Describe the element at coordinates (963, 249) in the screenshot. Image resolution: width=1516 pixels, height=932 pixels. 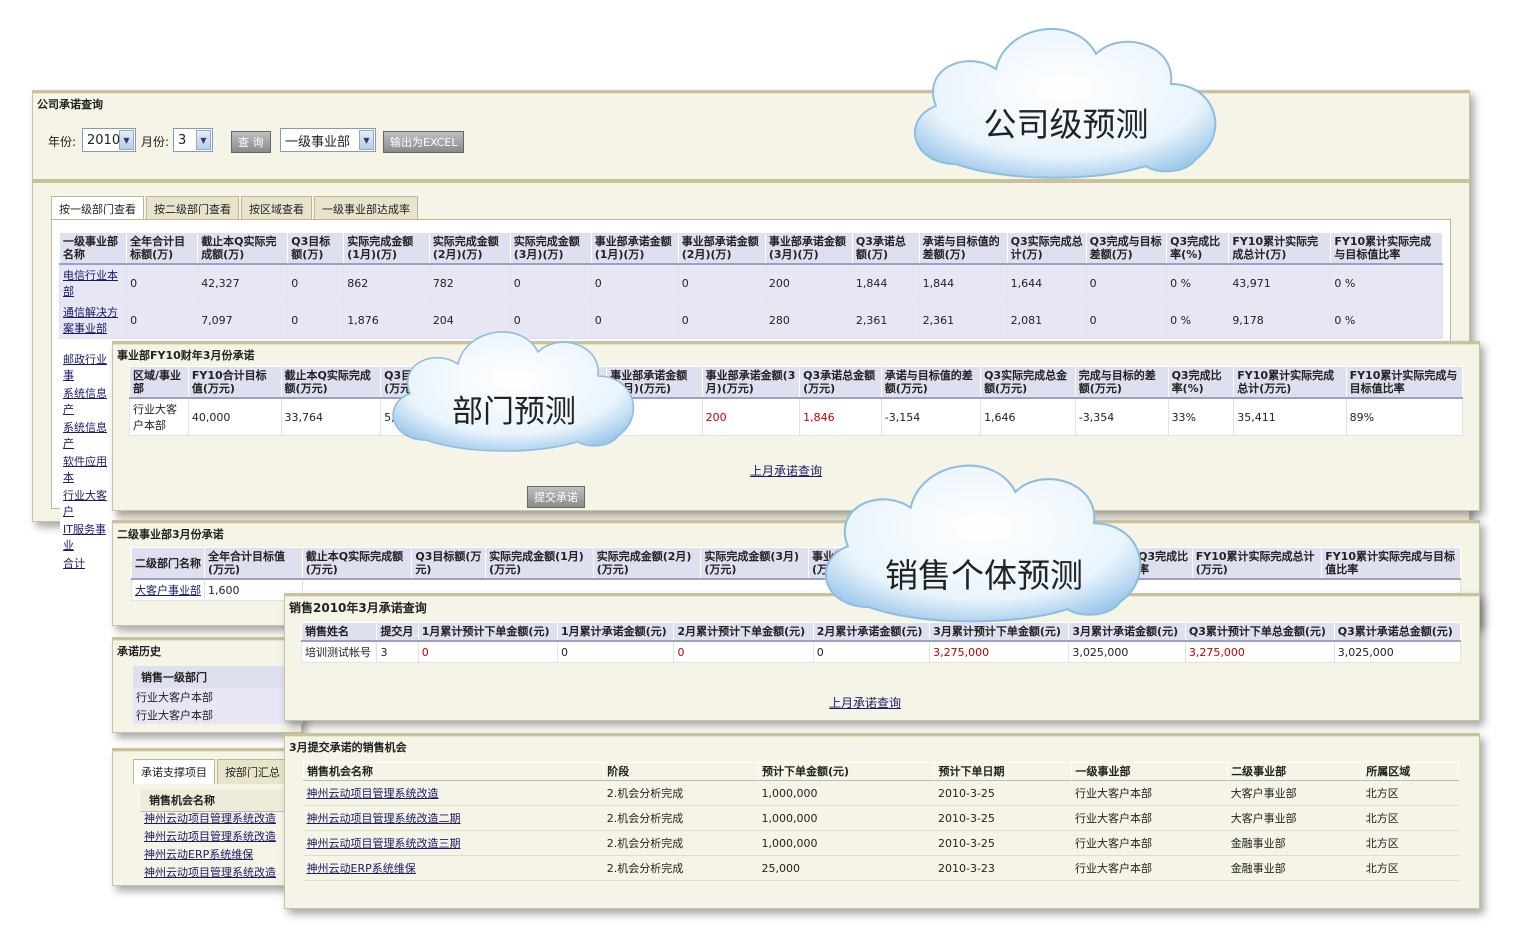
I see `column-header: 承诺与目标值的差额(万)` at that location.